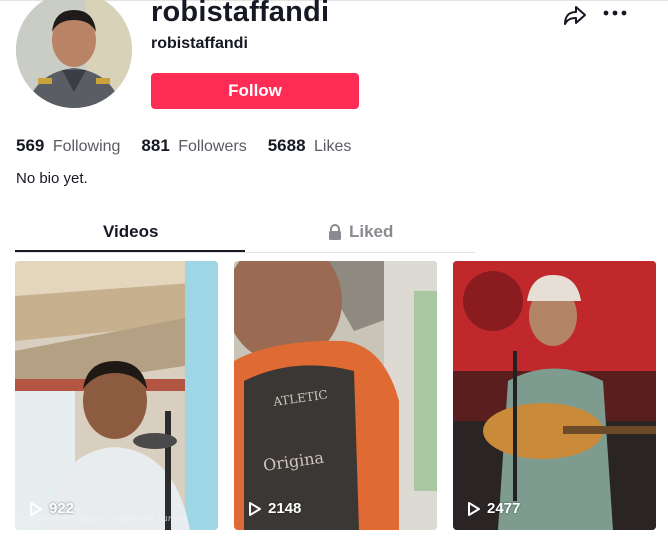 This screenshot has width=668, height=537. What do you see at coordinates (74, 54) in the screenshot?
I see `avatar` at bounding box center [74, 54].